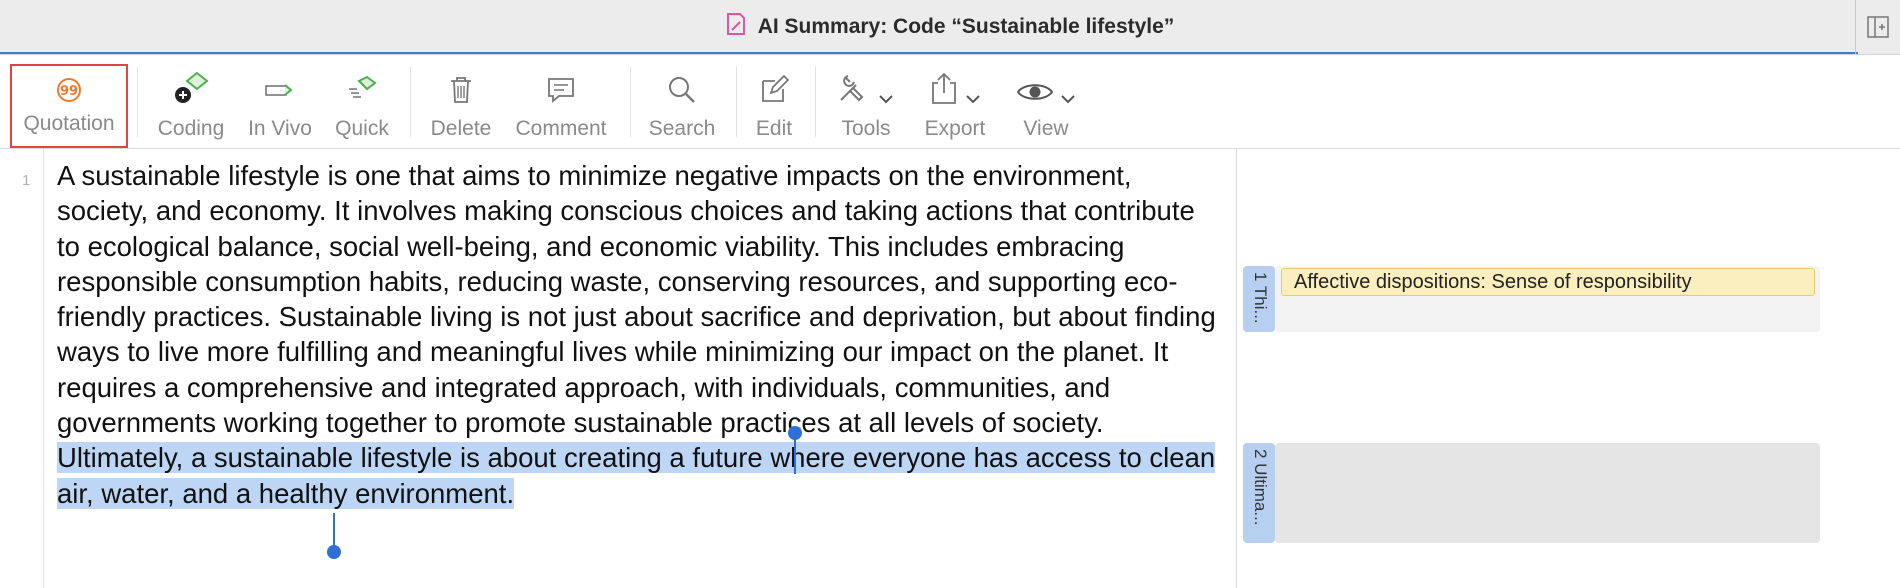  Describe the element at coordinates (1236, 368) in the screenshot. I see `margin-area-divider` at that location.